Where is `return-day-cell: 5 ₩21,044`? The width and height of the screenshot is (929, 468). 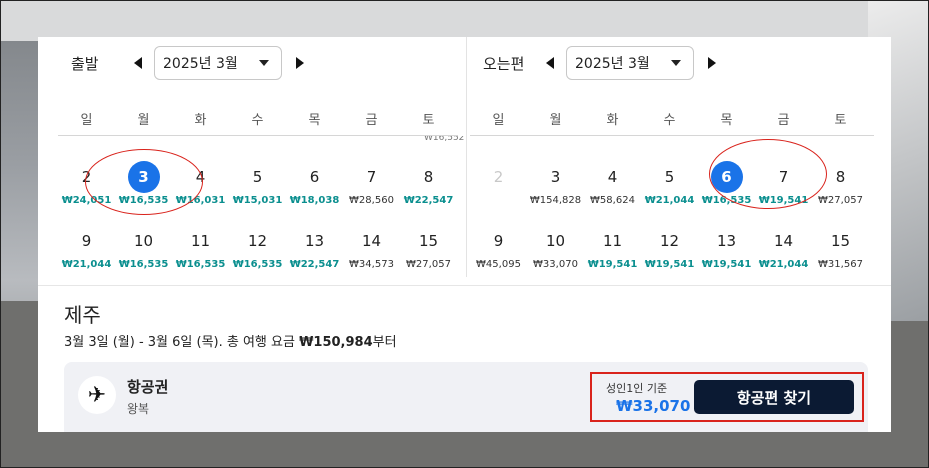 return-day-cell: 5 ₩21,044 is located at coordinates (669, 195).